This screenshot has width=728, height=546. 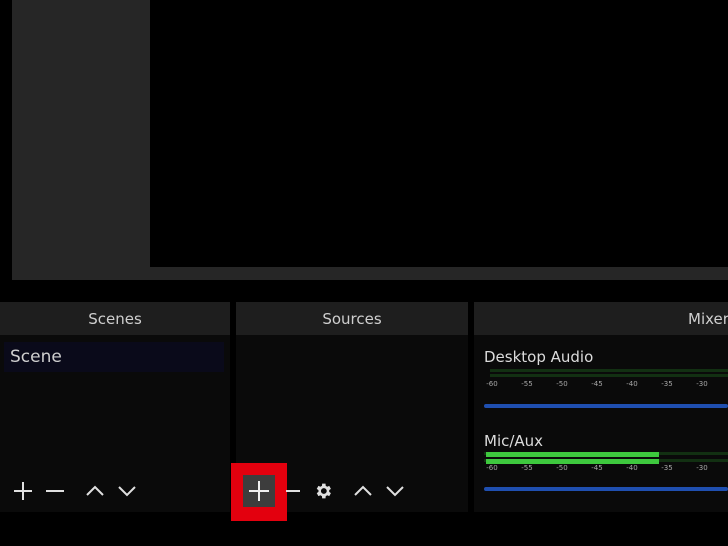 I want to click on scenes-dock-title: Scenes, so click(x=115, y=318).